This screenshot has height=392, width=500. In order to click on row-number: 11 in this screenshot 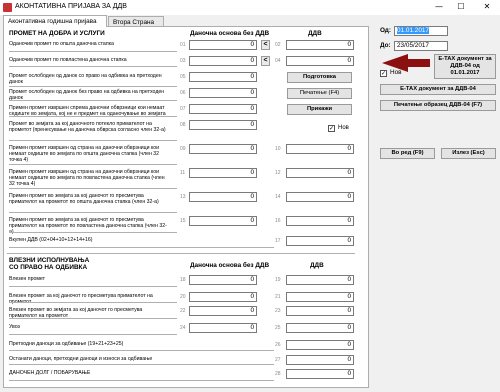, I will do `click(183, 173)`.